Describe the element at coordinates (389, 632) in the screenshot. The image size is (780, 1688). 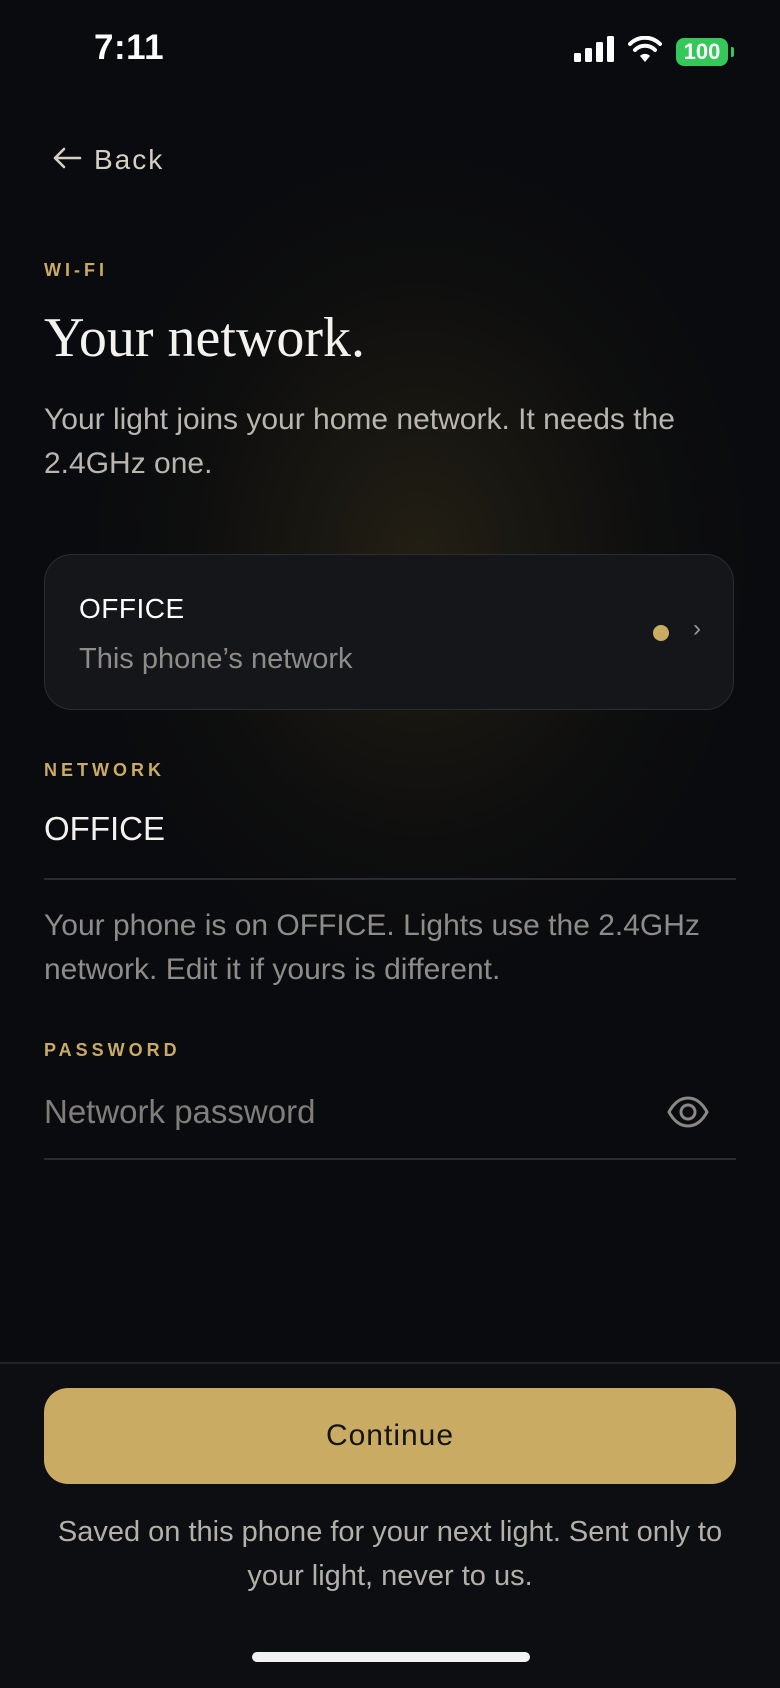
I see `current-network-card: OFFICE This phone’s network ›` at that location.